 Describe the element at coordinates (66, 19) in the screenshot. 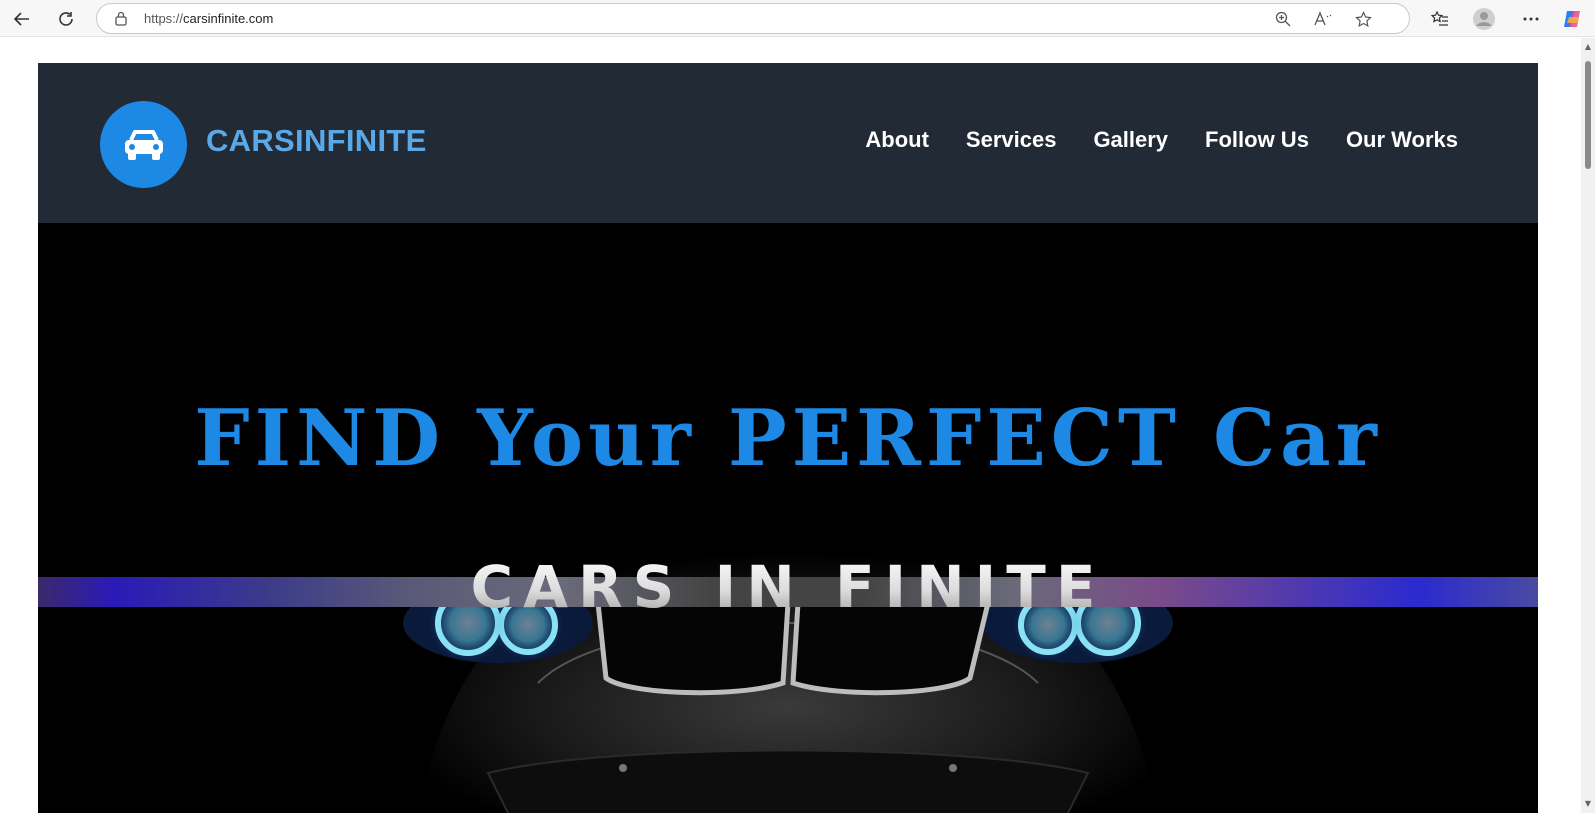

I see `refresh-icon` at that location.